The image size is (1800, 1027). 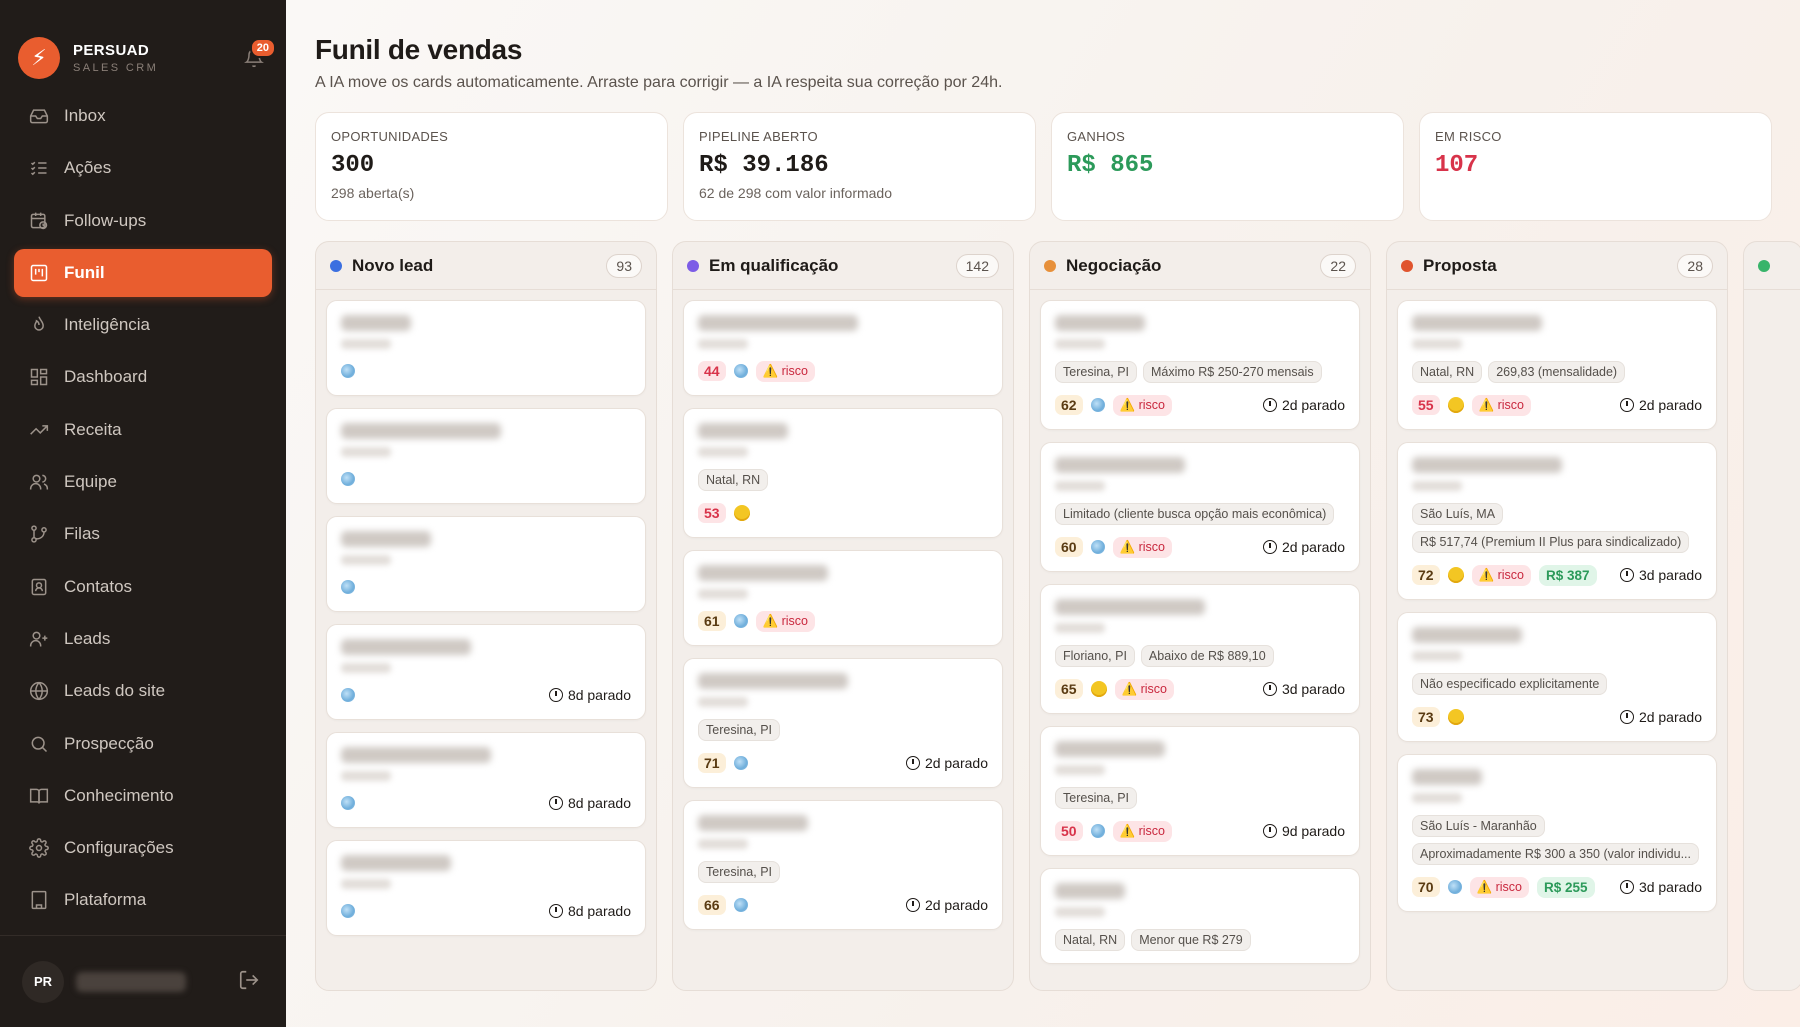 I want to click on sidebar-item-follow-ups: Follow-ups, so click(x=143, y=221).